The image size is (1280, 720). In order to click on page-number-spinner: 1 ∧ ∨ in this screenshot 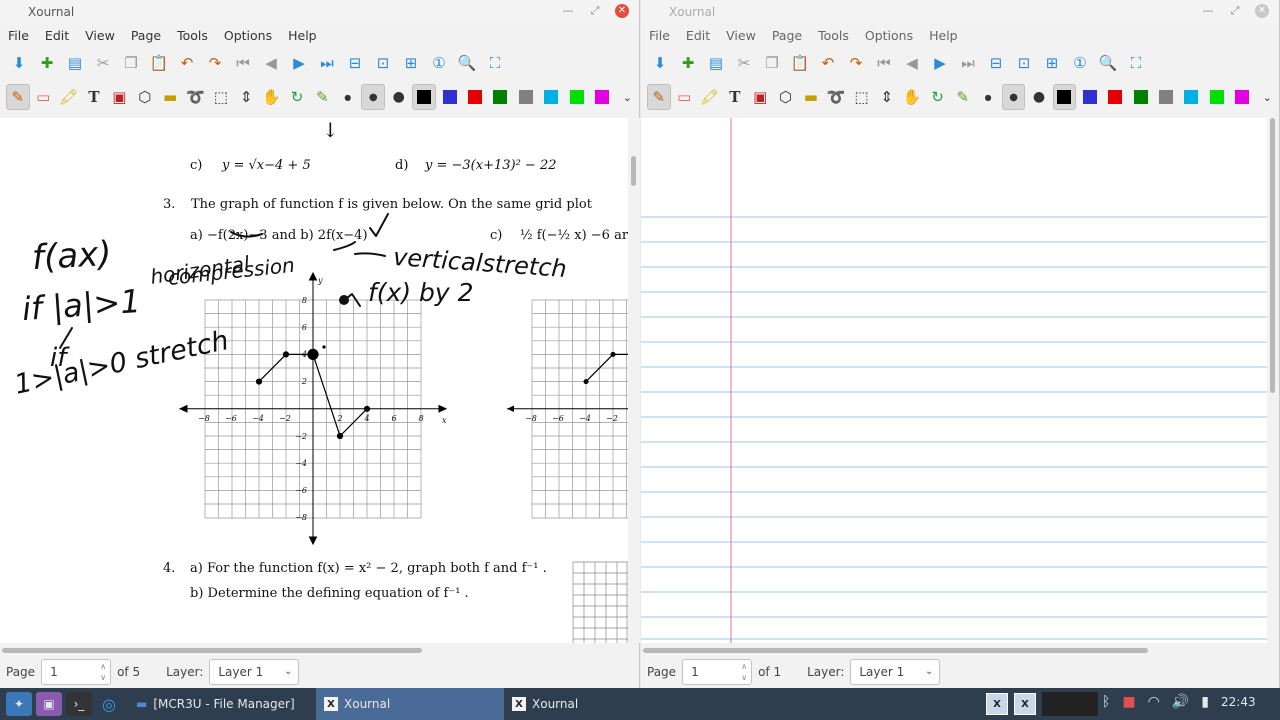, I will do `click(717, 672)`.